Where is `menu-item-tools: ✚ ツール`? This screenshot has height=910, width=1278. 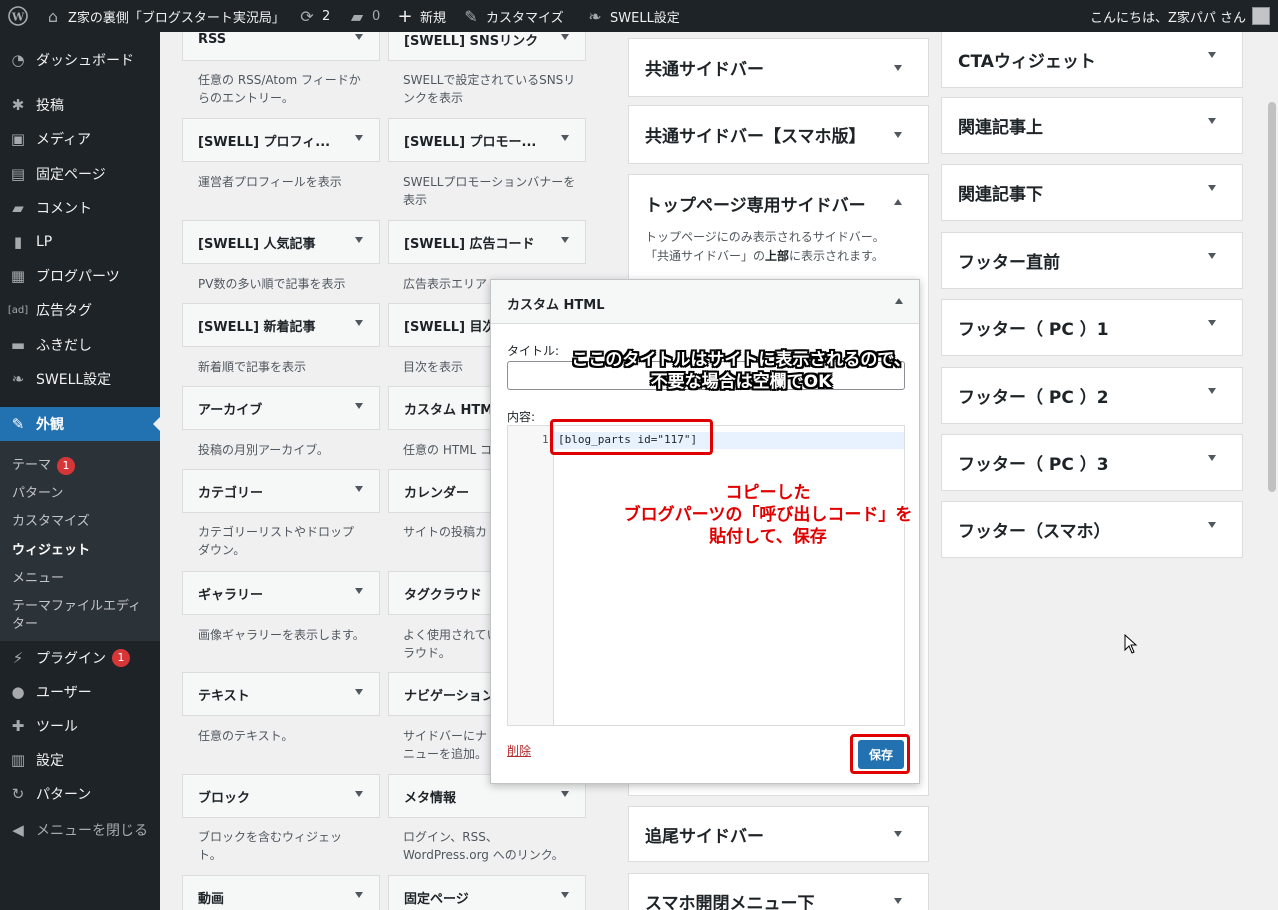
menu-item-tools: ✚ ツール is located at coordinates (80, 726).